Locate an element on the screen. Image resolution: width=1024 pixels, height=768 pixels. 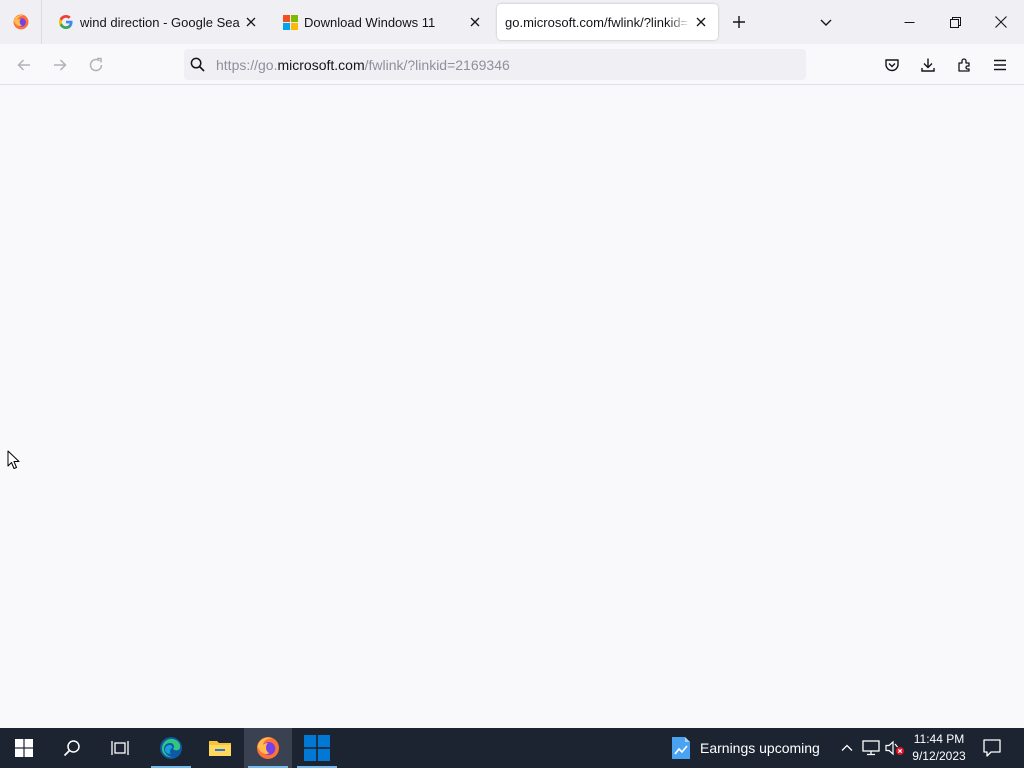
clock: 11:44 PM 9/12/2023 is located at coordinates (939, 748).